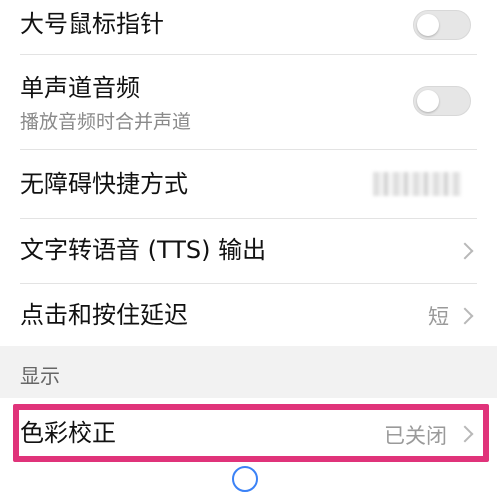 Image resolution: width=497 pixels, height=492 pixels. What do you see at coordinates (438, 317) in the screenshot?
I see `setting-value: 短` at bounding box center [438, 317].